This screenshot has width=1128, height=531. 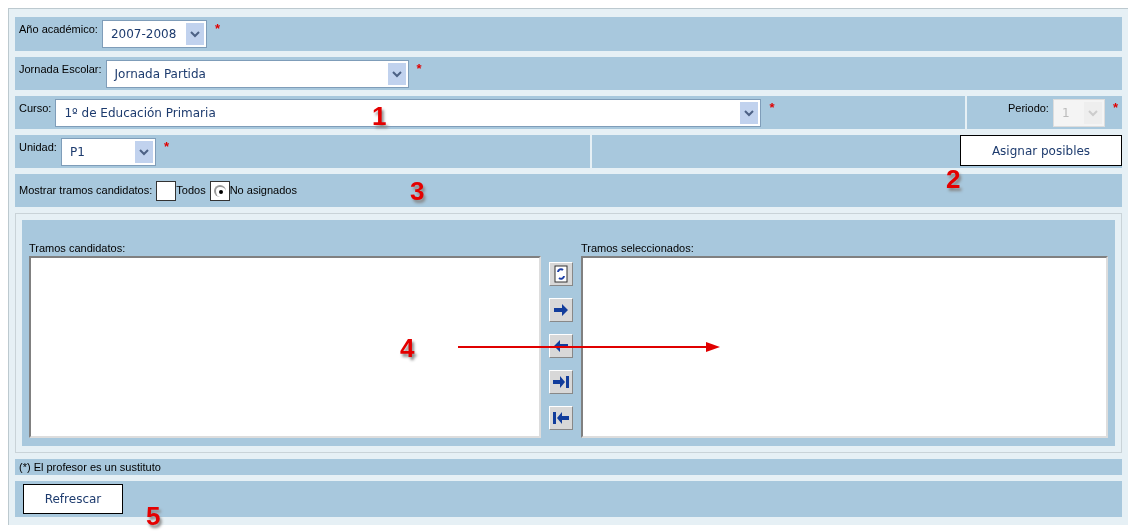 What do you see at coordinates (154, 34) in the screenshot?
I see `dropdown: 2007-2008` at bounding box center [154, 34].